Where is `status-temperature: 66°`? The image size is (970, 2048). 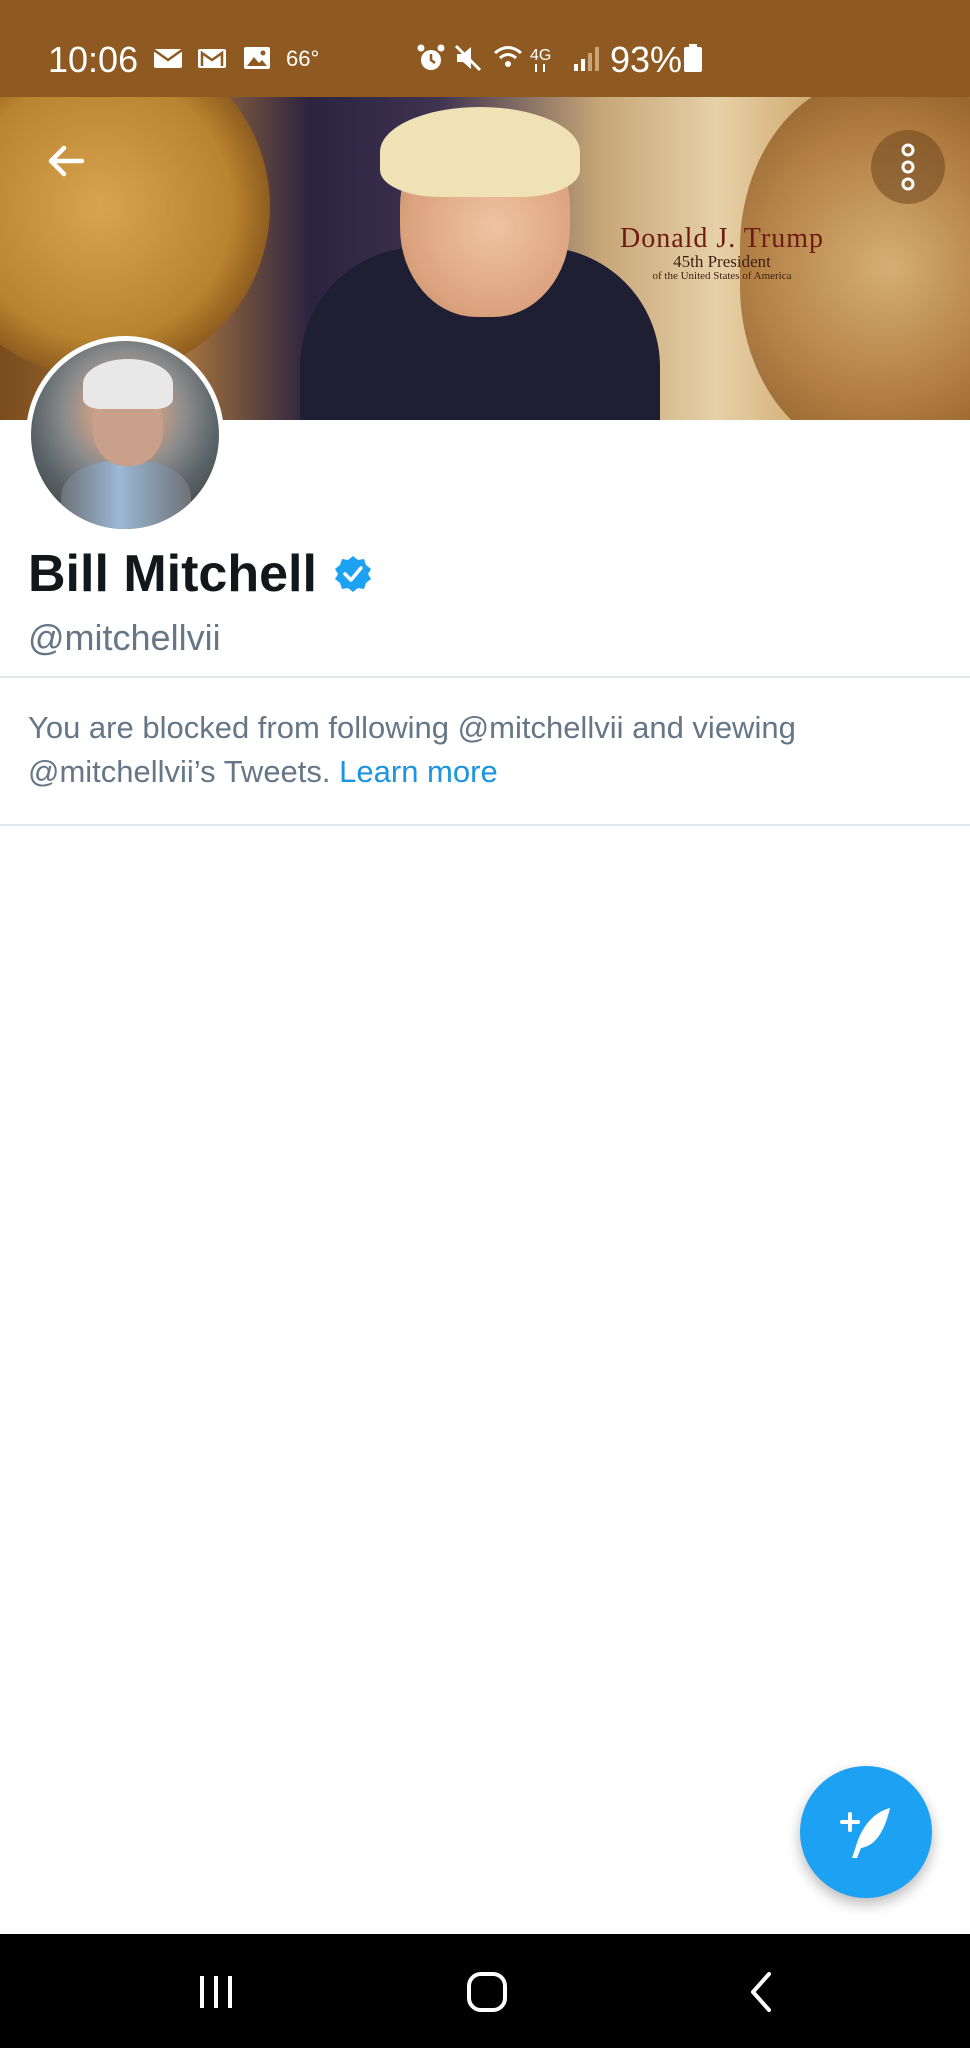 status-temperature: 66° is located at coordinates (303, 58).